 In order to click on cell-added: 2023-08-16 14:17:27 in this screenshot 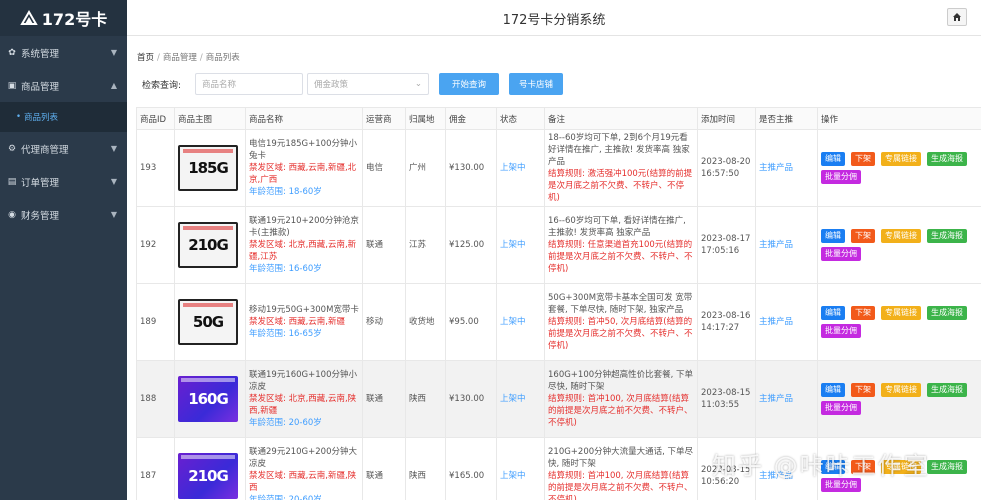, I will do `click(726, 322)`.